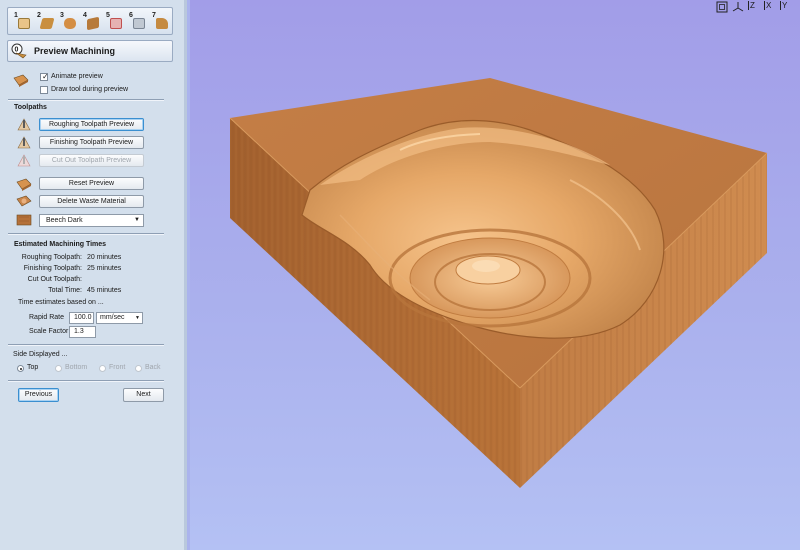 This screenshot has width=800, height=550. I want to click on page-title-bar: 0 Preview Machining, so click(90, 51).